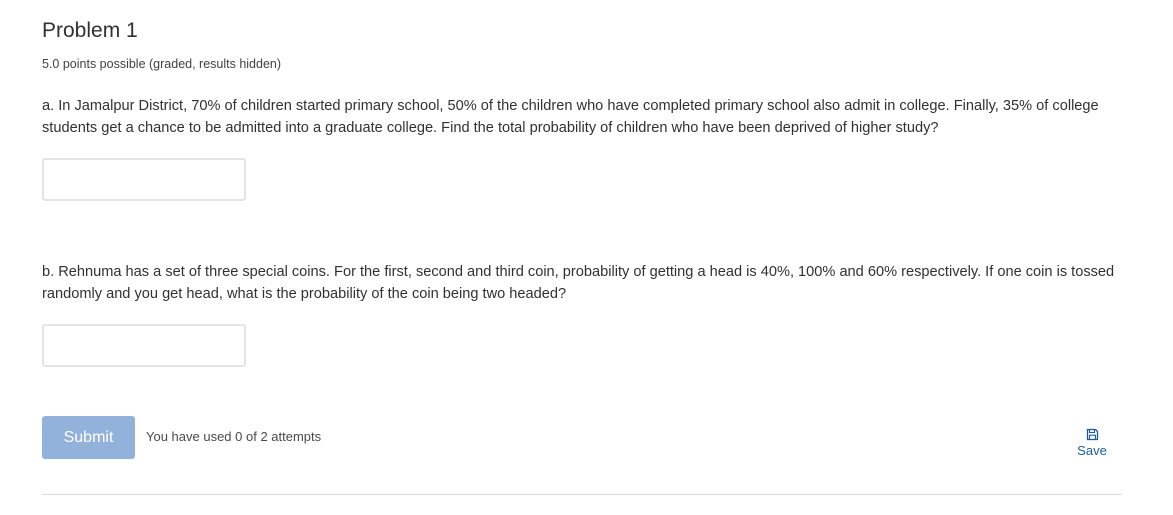 The width and height of the screenshot is (1173, 515). Describe the element at coordinates (88, 437) in the screenshot. I see `submit-button: Submit` at that location.